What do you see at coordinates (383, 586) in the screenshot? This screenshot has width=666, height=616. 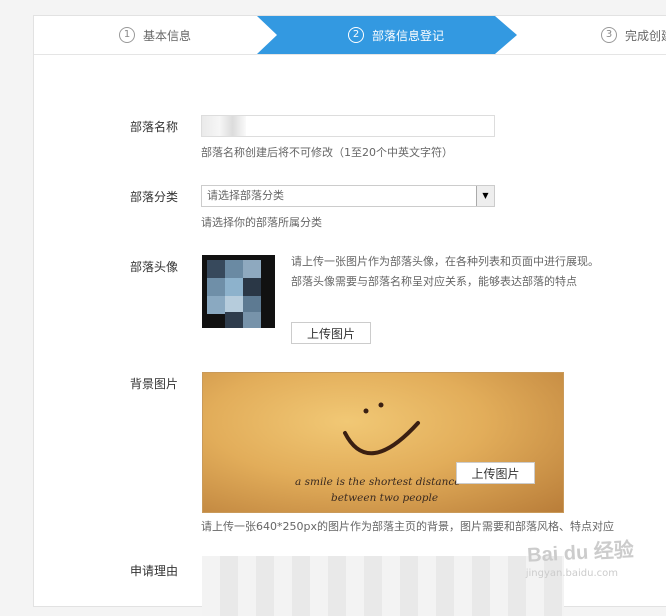 I see `apply-reason-textarea` at bounding box center [383, 586].